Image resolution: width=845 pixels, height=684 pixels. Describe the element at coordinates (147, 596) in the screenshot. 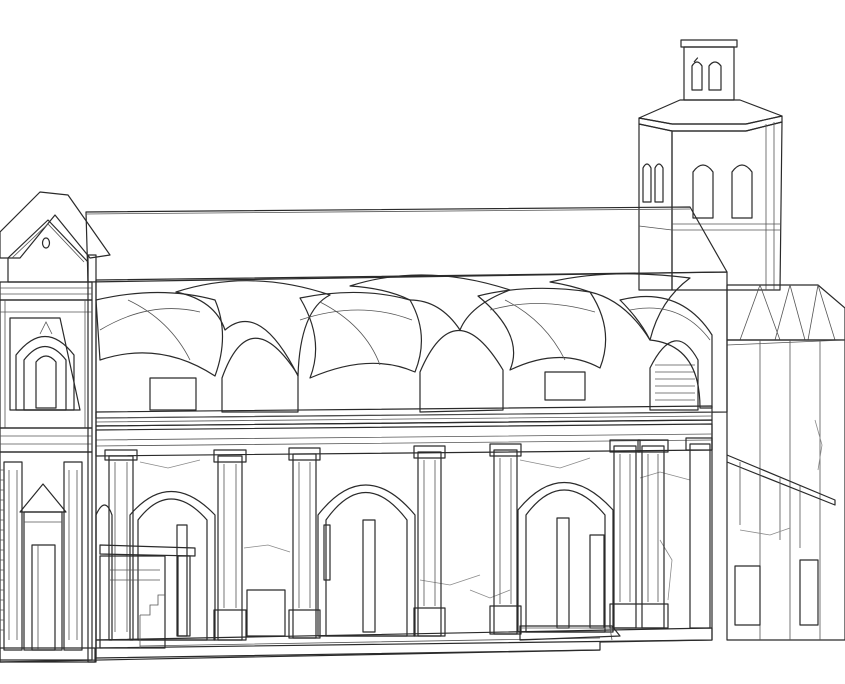

I see `side-chapel` at that location.